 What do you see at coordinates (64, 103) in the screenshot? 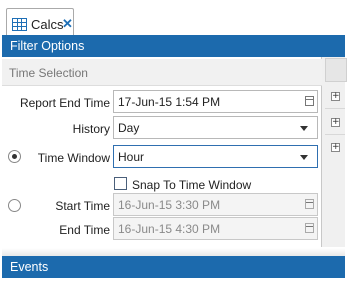
I see `report-end-time-label: Report End Time` at bounding box center [64, 103].